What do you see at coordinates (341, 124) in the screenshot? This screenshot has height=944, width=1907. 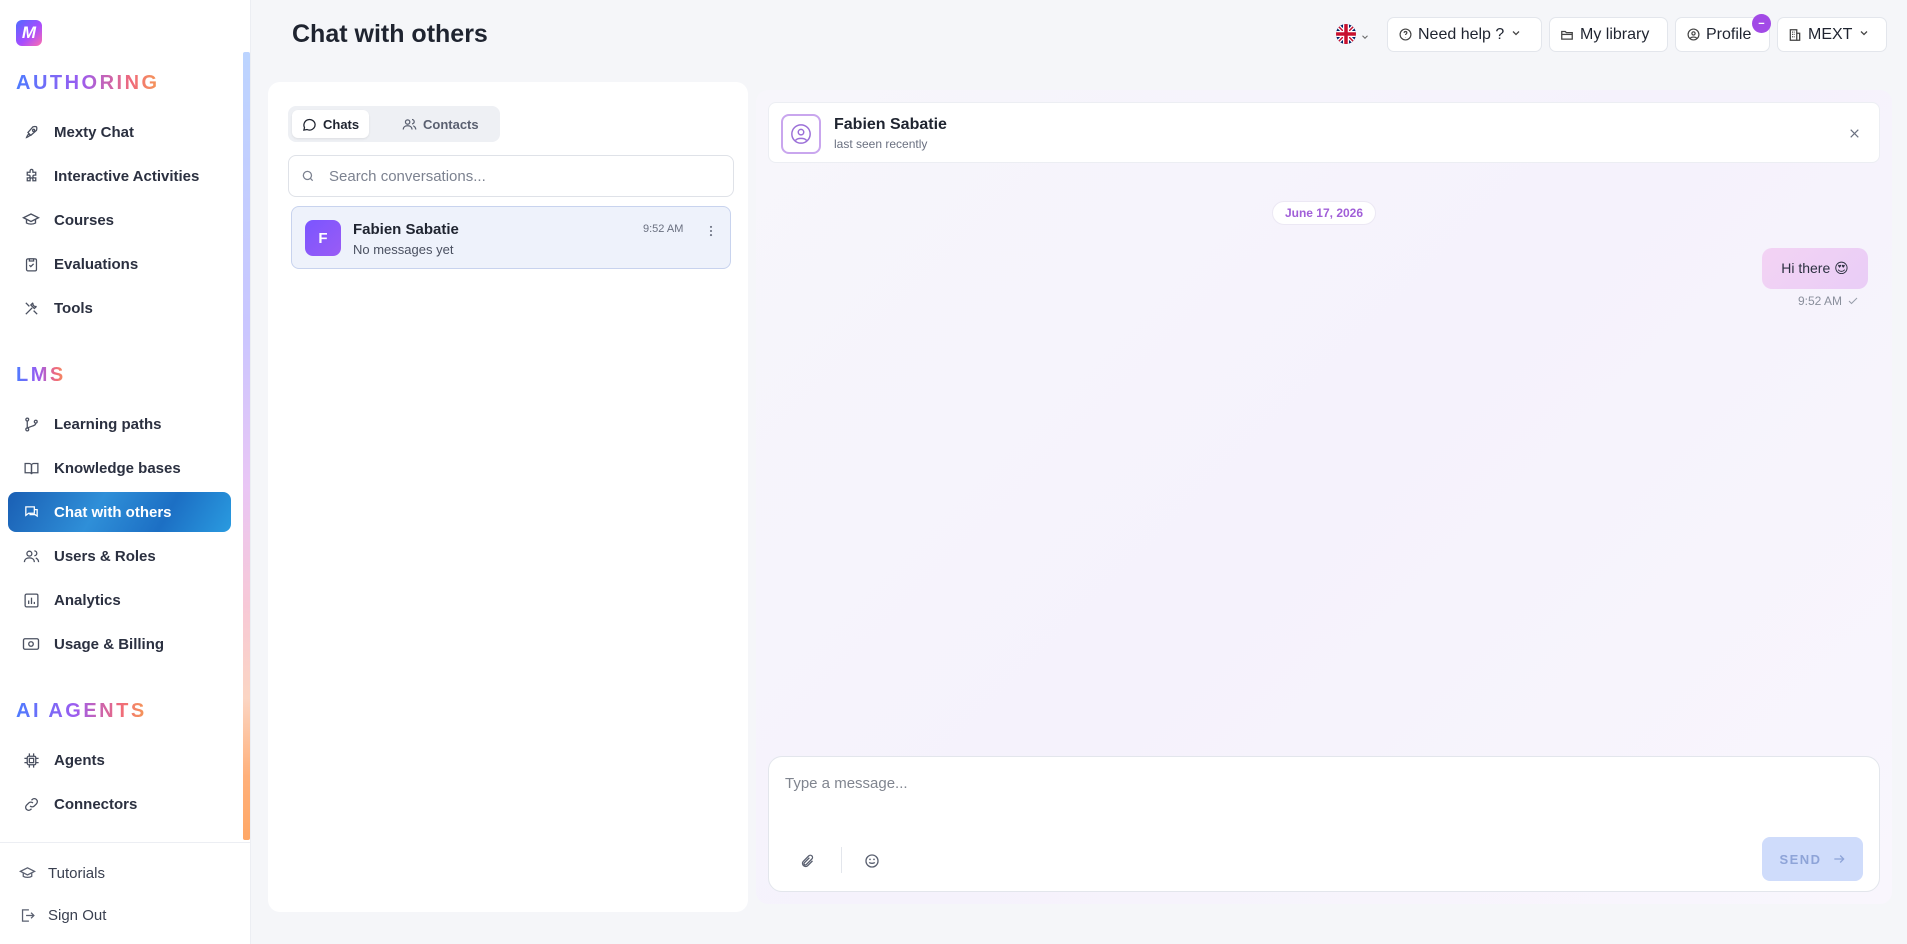 I see `tab-label: Chats` at bounding box center [341, 124].